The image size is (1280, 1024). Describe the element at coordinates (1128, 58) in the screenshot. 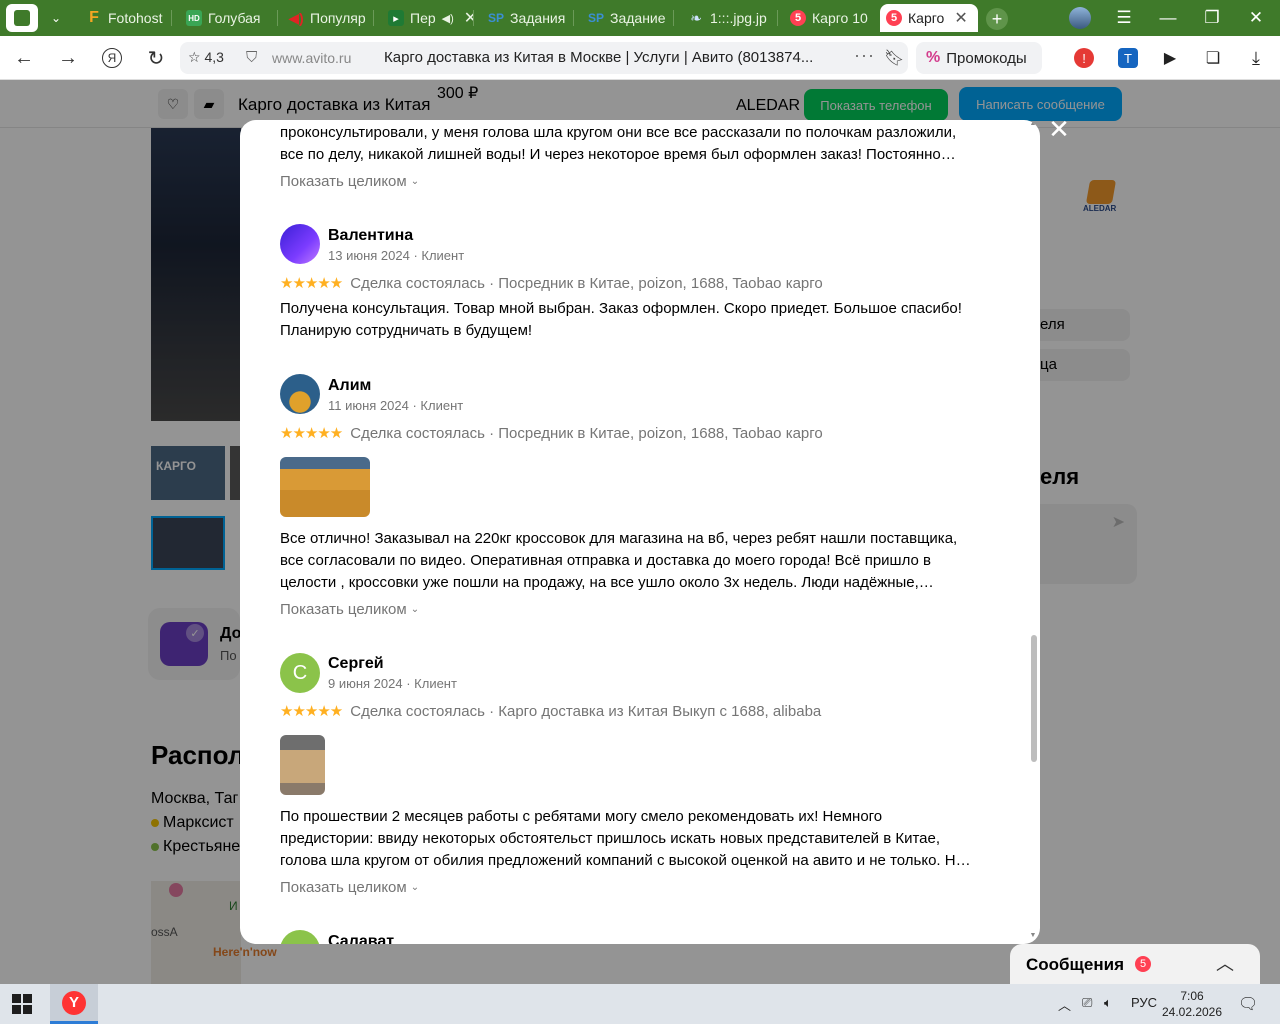

I see `extension-translate-icon: T` at that location.